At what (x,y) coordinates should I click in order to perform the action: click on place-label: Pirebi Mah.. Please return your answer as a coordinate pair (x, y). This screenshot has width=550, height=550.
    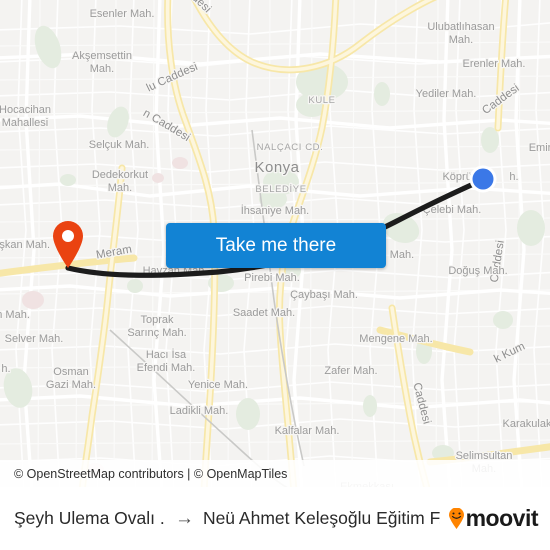
    Looking at the image, I should click on (272, 278).